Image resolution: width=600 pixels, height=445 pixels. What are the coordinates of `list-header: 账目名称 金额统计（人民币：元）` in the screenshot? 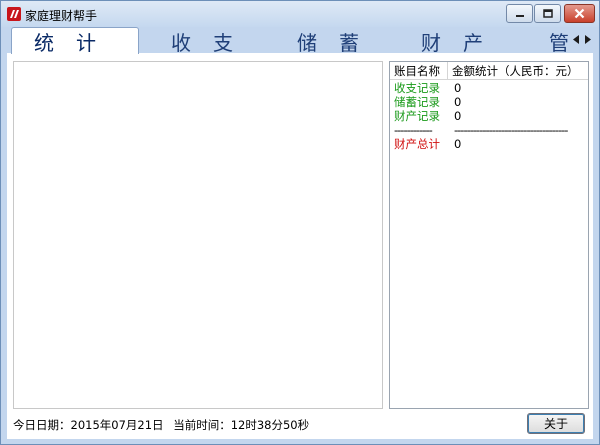 It's located at (489, 71).